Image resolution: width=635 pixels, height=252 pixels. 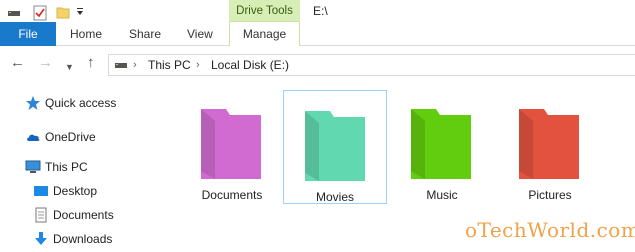 I want to click on folder-label: Pictures, so click(x=550, y=195).